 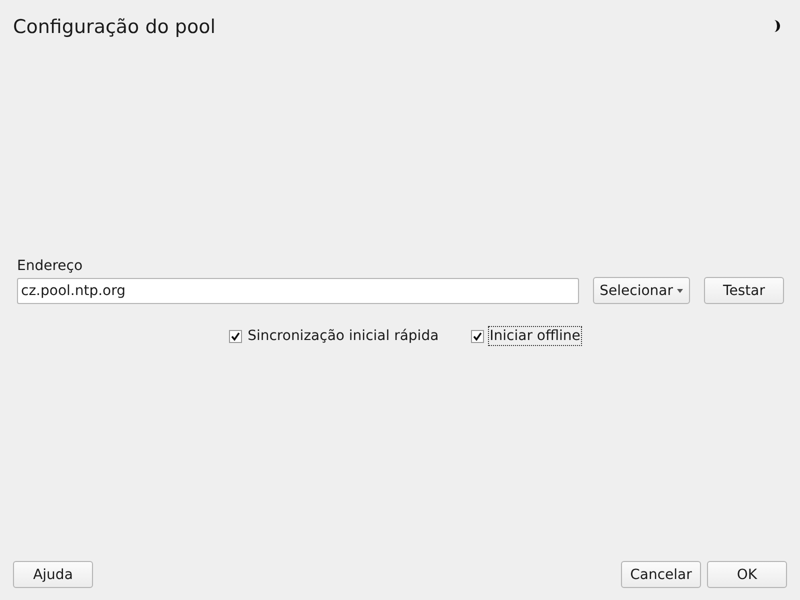 What do you see at coordinates (50, 266) in the screenshot?
I see `address-label: Endereço` at bounding box center [50, 266].